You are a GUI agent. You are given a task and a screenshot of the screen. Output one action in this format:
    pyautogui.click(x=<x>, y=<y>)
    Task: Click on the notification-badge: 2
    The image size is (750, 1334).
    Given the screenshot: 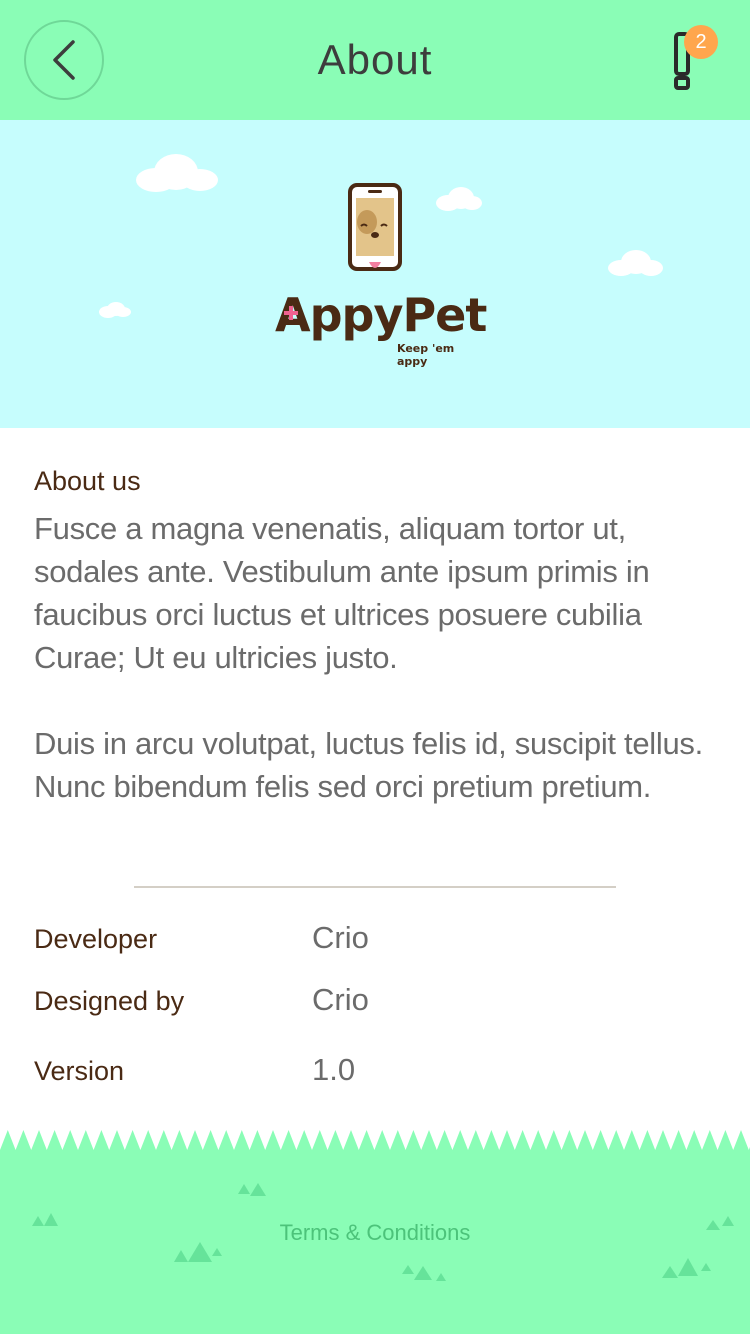 What is the action you would take?
    pyautogui.click(x=701, y=42)
    